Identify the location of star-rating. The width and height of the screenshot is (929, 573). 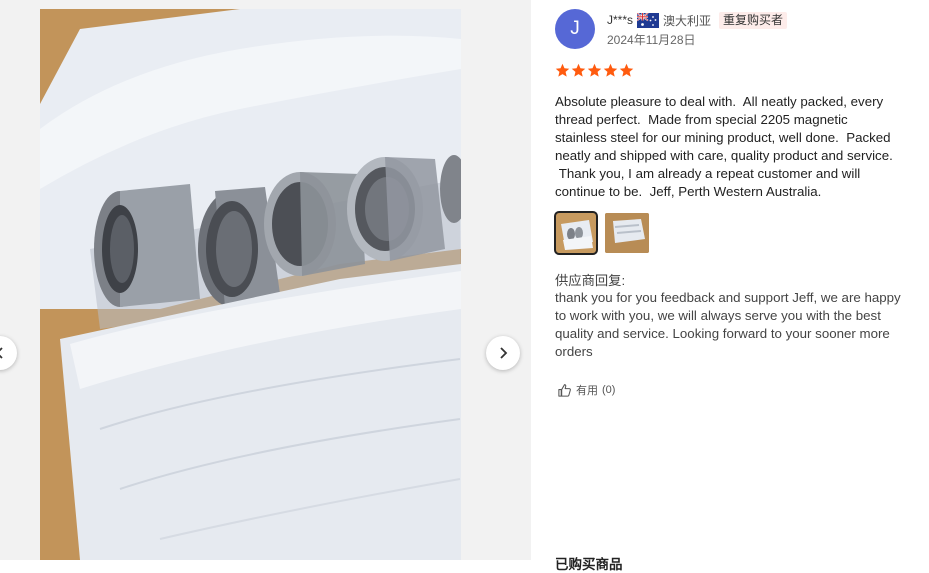
(594, 70).